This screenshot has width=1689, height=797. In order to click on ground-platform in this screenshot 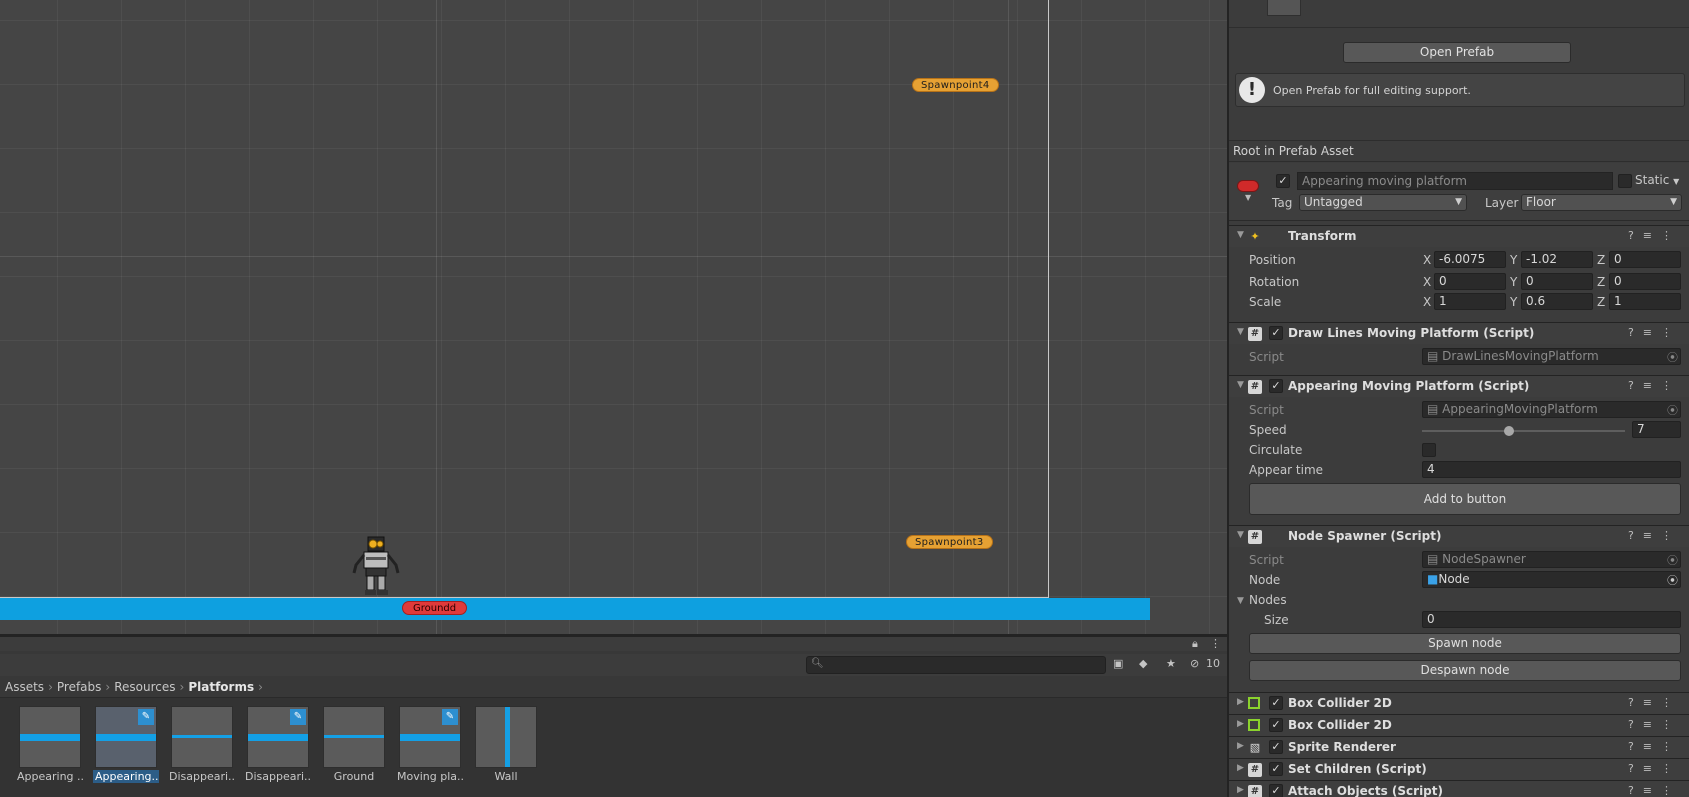, I will do `click(575, 609)`.